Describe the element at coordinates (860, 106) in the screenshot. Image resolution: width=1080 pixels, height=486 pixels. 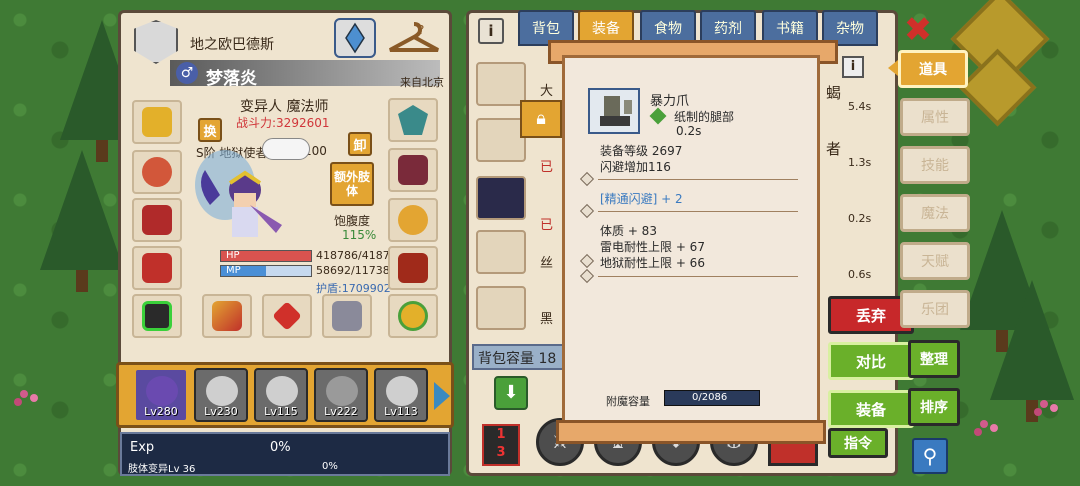
I see `bag-item-time: 5.4s` at that location.